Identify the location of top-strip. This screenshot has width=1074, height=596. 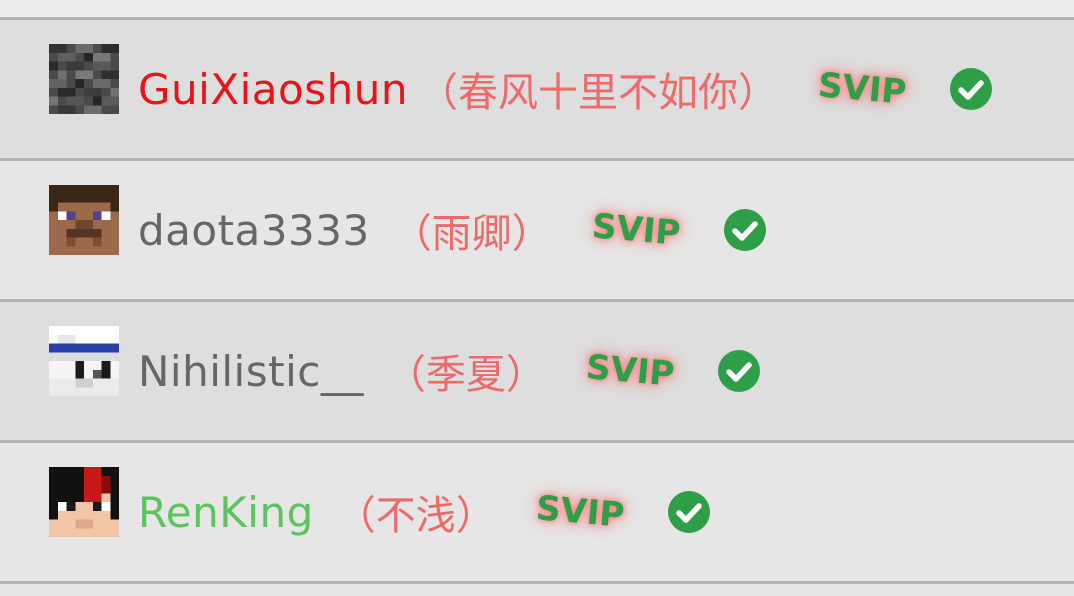
(537, 8).